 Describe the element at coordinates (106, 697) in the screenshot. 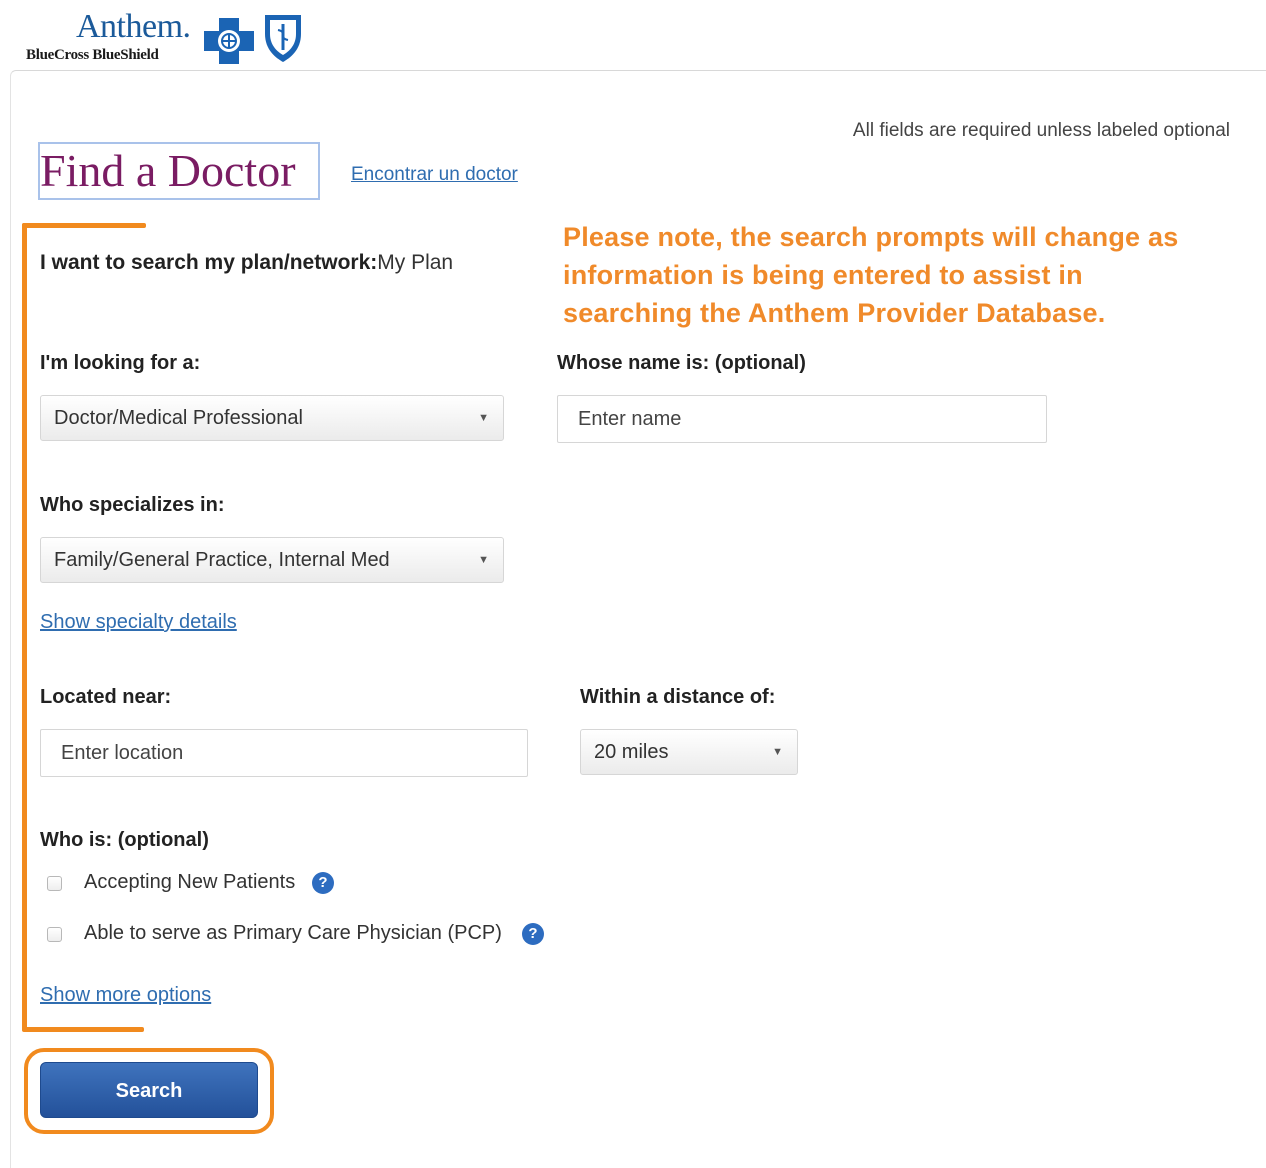

I see `location-label: Located near:` at that location.